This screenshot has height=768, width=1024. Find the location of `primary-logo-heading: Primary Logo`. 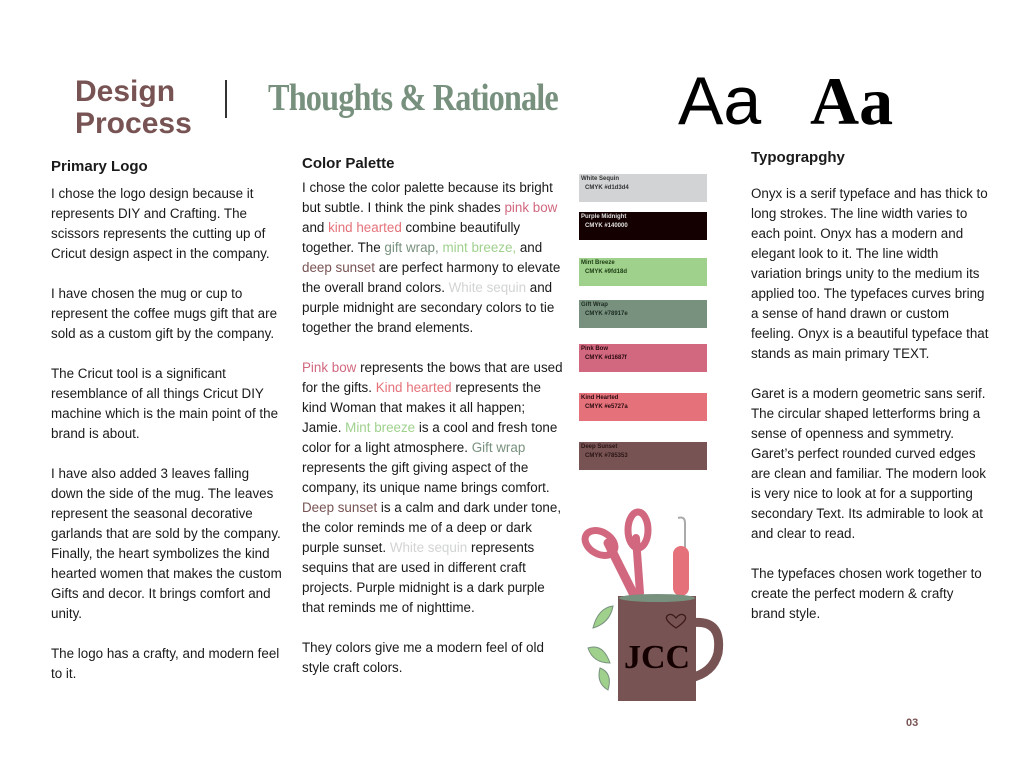

primary-logo-heading: Primary Logo is located at coordinates (99, 166).